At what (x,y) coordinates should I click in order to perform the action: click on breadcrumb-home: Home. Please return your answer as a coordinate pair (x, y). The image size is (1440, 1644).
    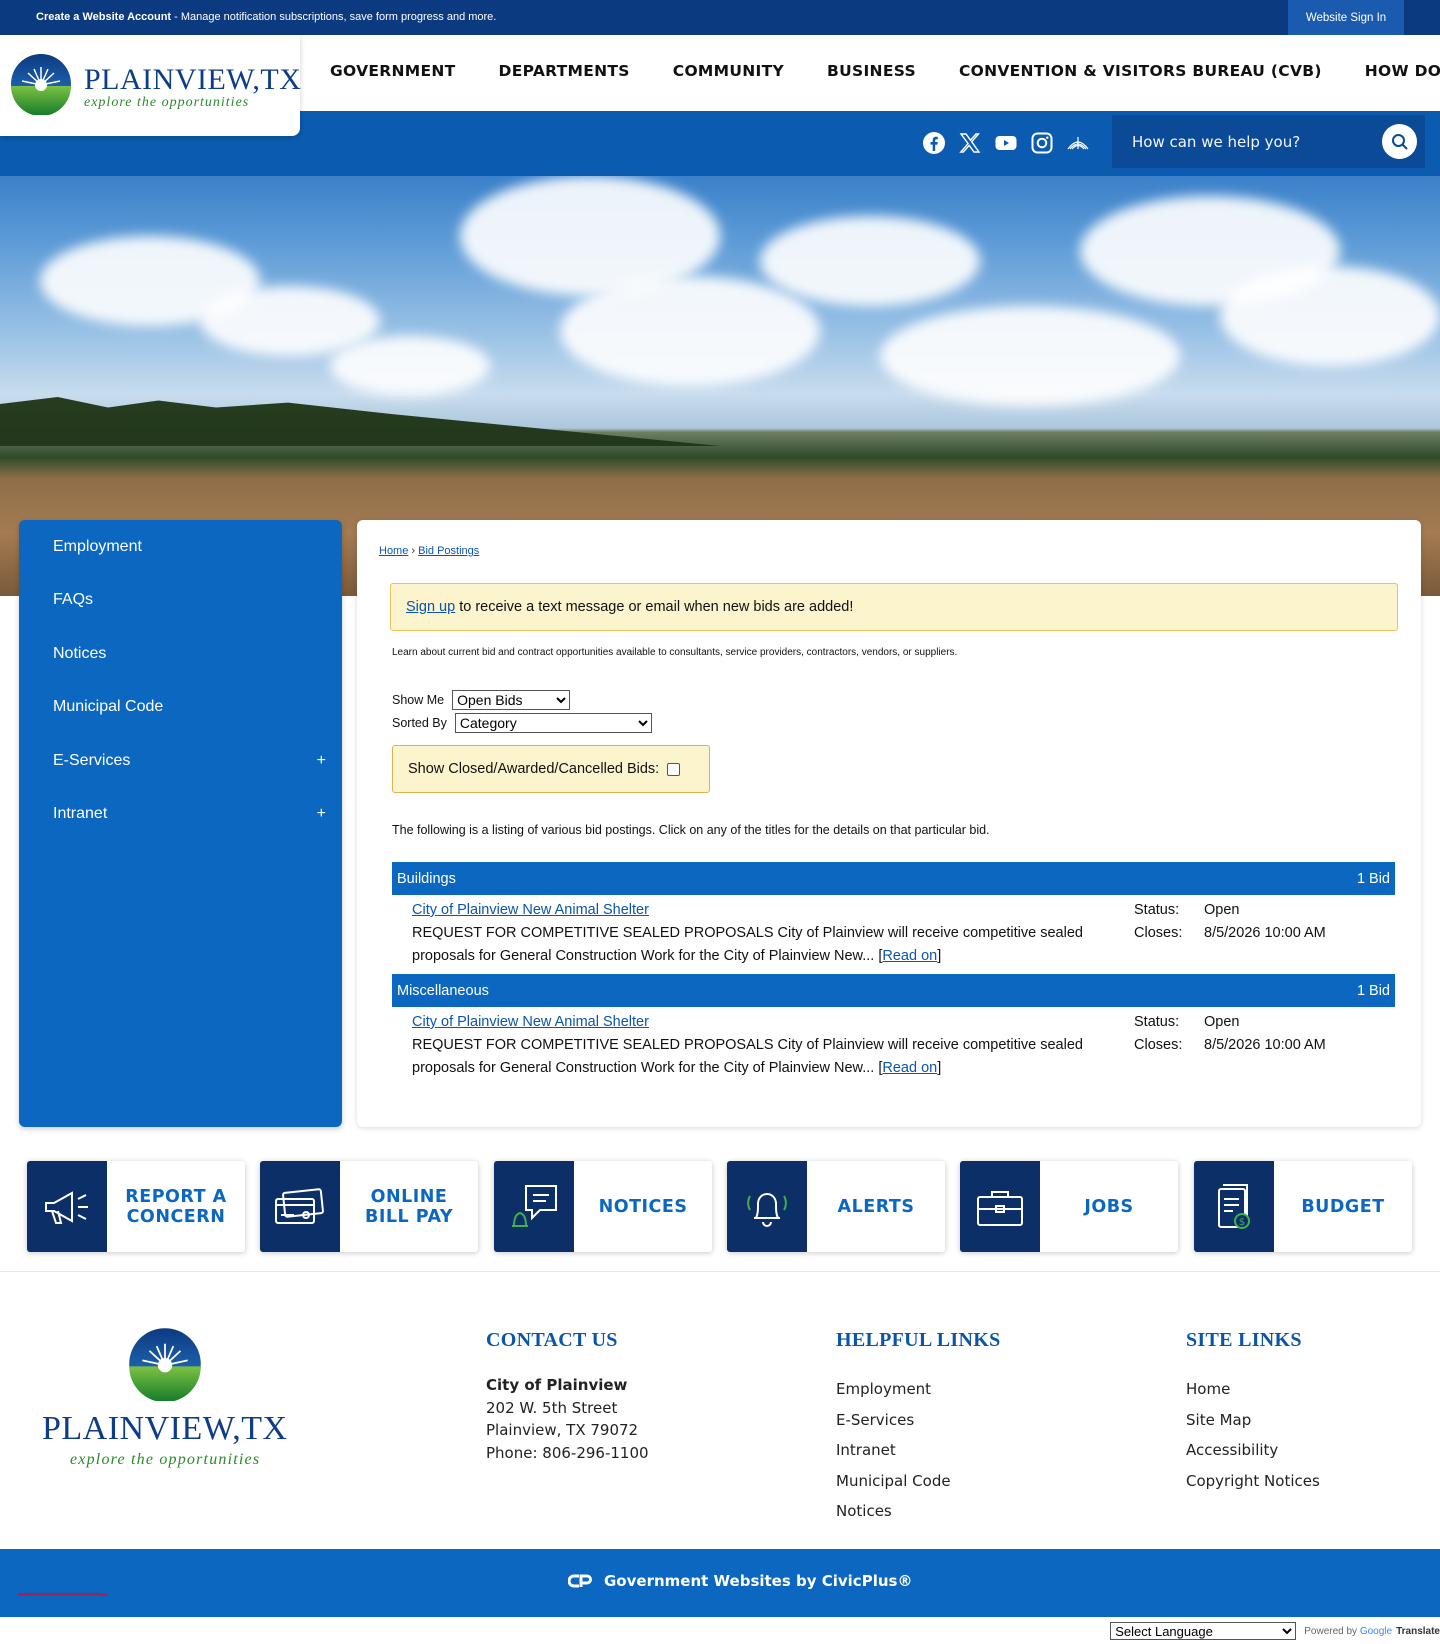
    Looking at the image, I should click on (393, 551).